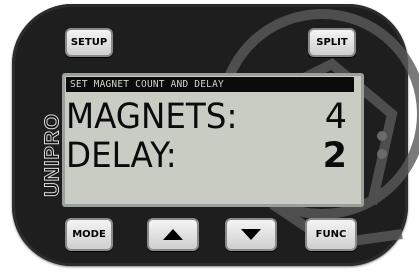 This screenshot has height=272, width=419. What do you see at coordinates (335, 117) in the screenshot?
I see `magnets-value: 4` at bounding box center [335, 117].